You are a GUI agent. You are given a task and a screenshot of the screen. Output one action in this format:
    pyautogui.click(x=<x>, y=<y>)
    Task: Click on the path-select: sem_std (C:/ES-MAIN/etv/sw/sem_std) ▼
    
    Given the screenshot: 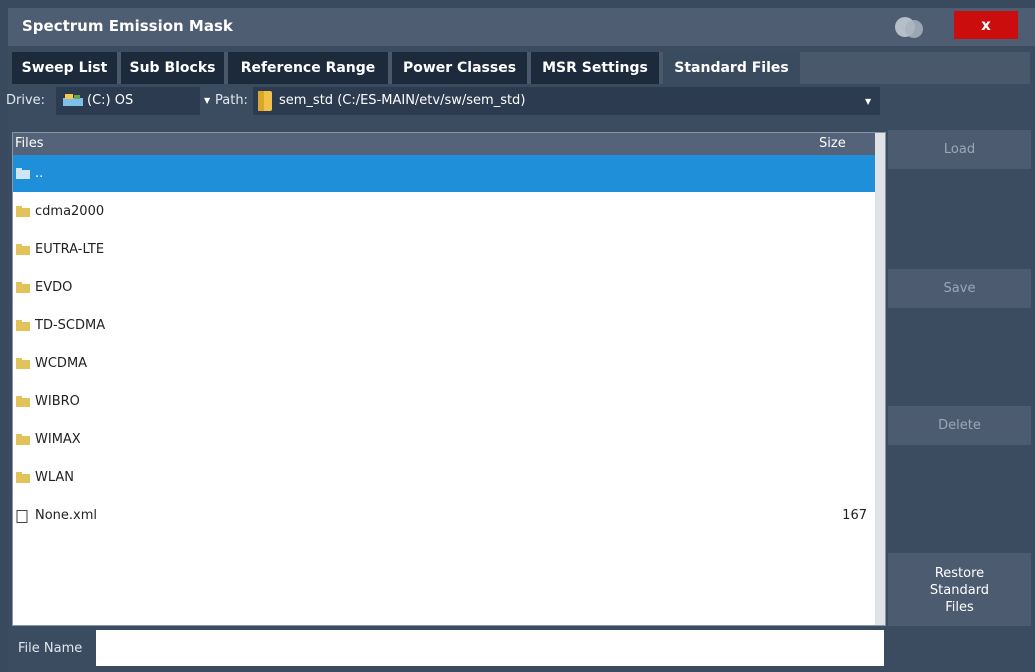 What is the action you would take?
    pyautogui.click(x=566, y=101)
    